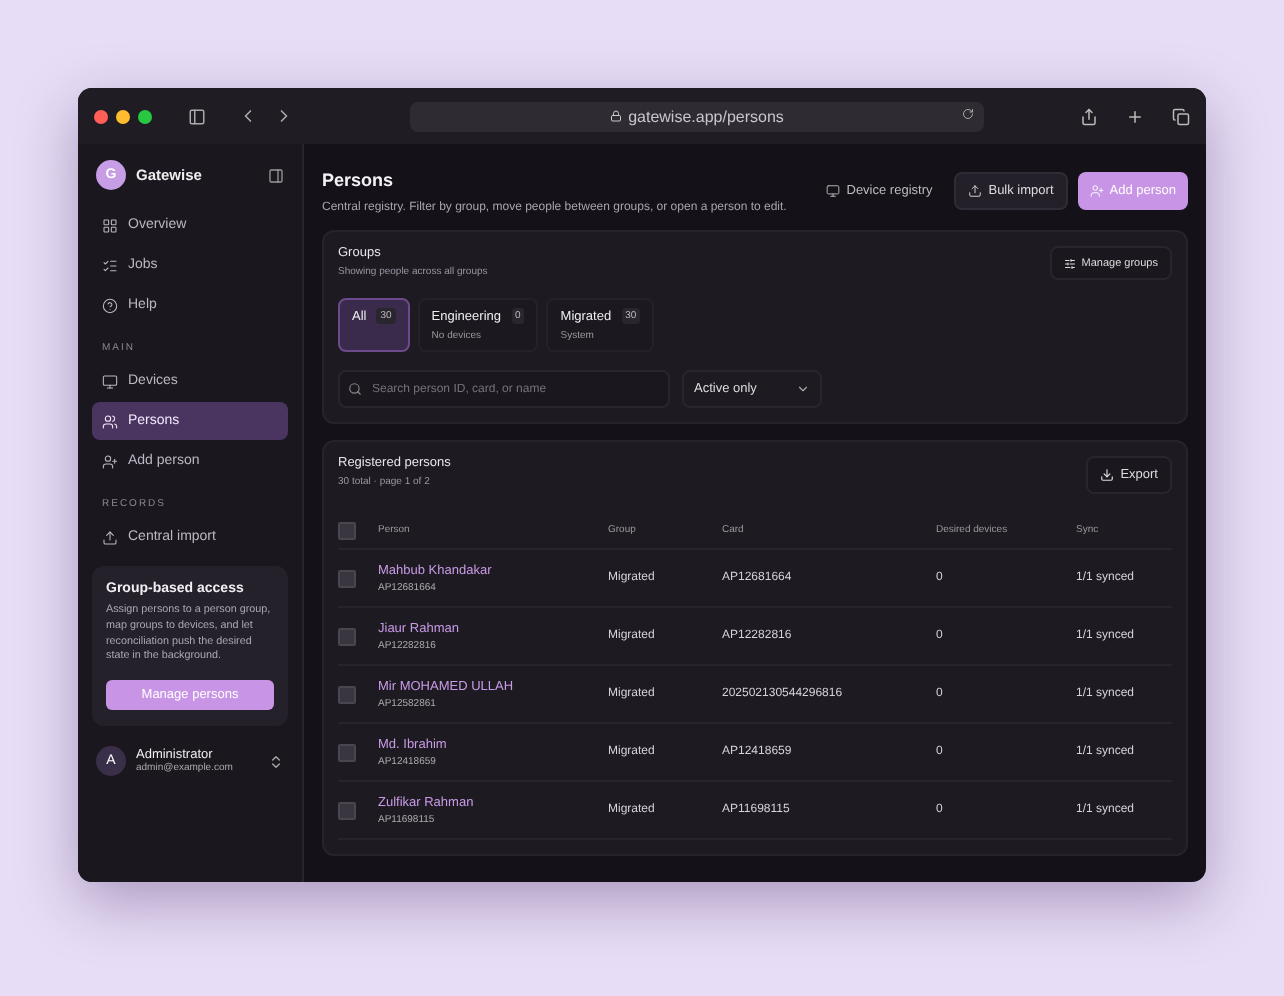 Image resolution: width=1284 pixels, height=996 pixels. Describe the element at coordinates (110, 305) in the screenshot. I see `help-icon` at that location.